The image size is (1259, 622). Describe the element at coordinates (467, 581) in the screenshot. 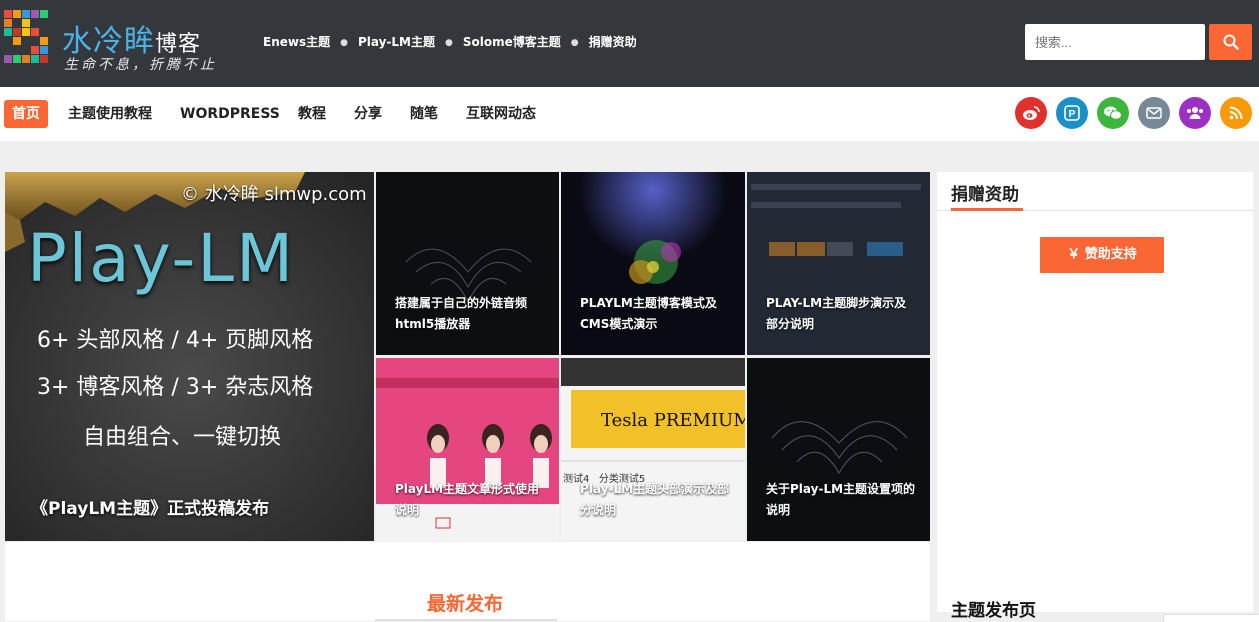

I see `latest-posts-section: 最新发布` at that location.